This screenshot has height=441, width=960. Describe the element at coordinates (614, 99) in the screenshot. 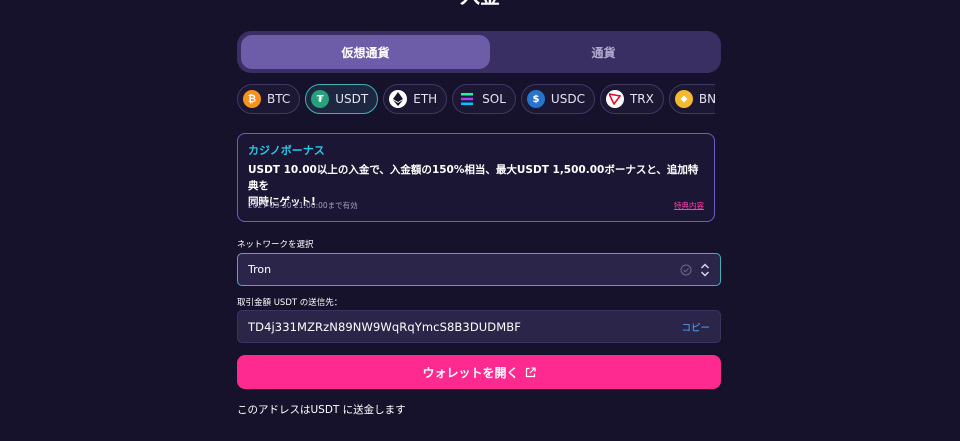

I see `tron-icon` at that location.